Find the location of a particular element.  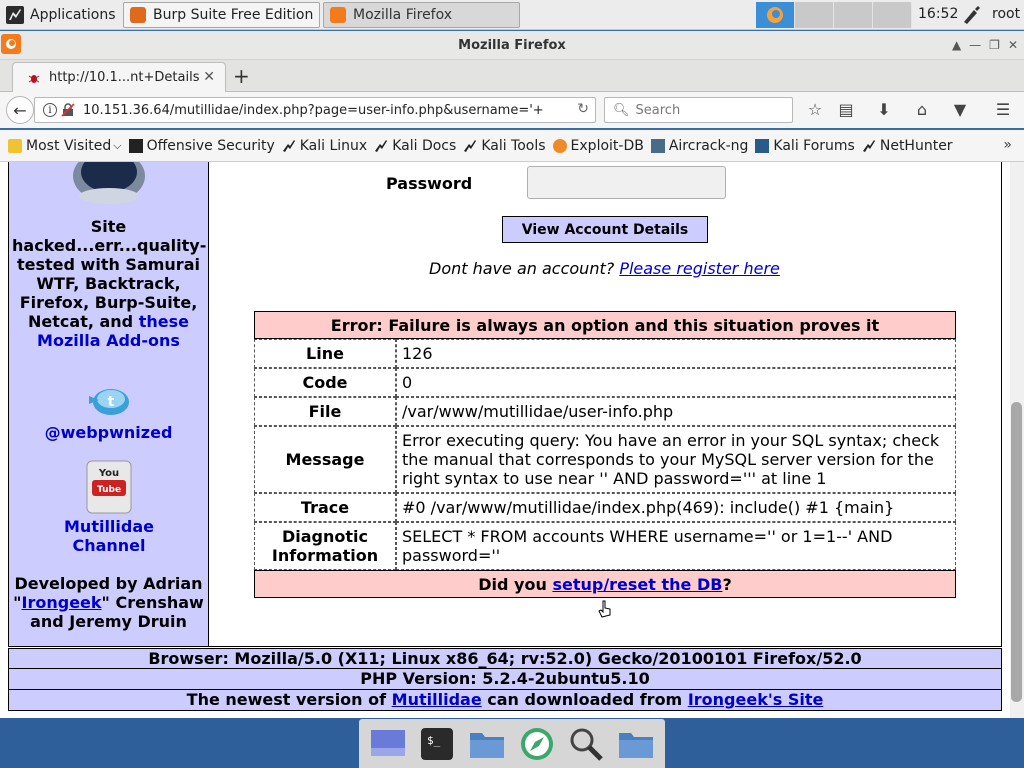

pen-tool-icon is located at coordinates (971, 15).